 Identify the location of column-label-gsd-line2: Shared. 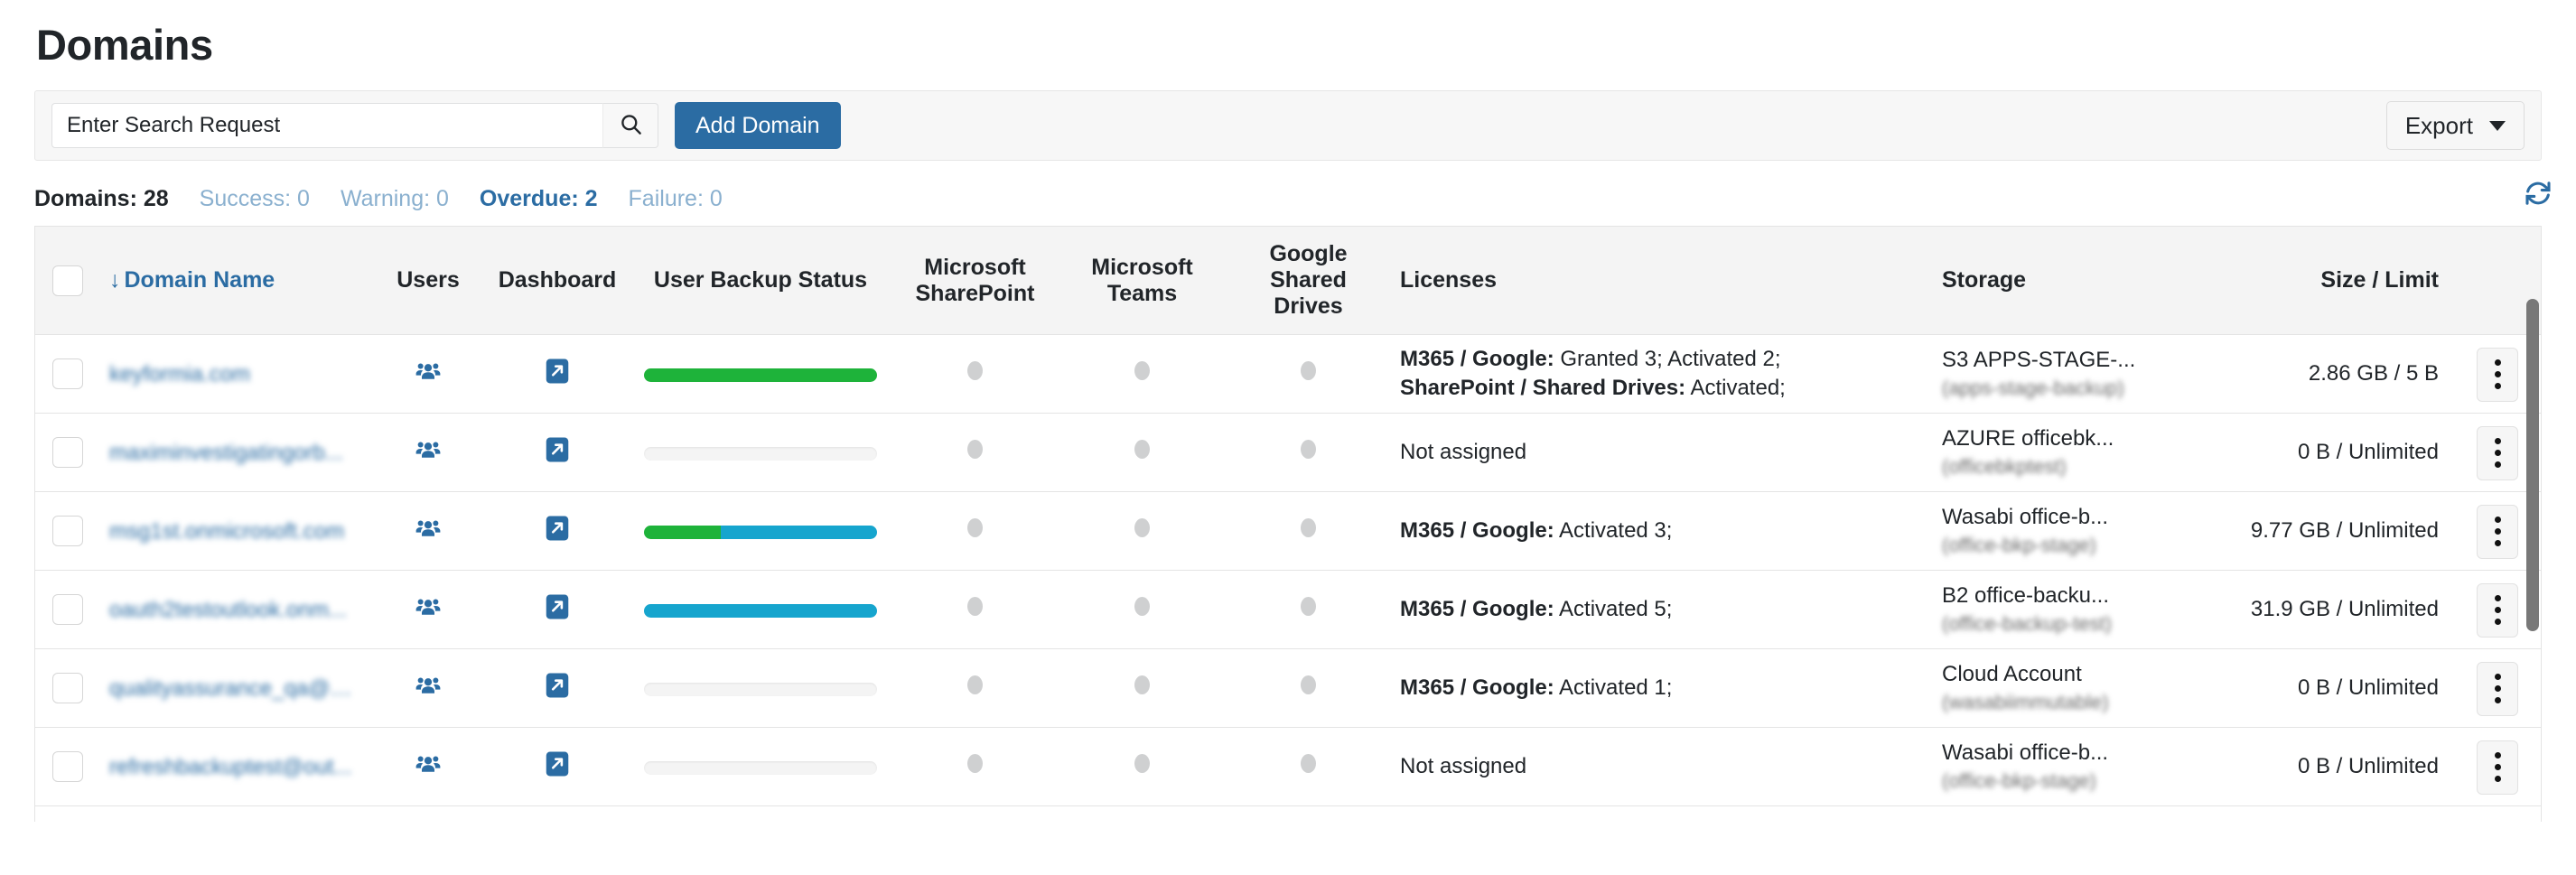
(1308, 280).